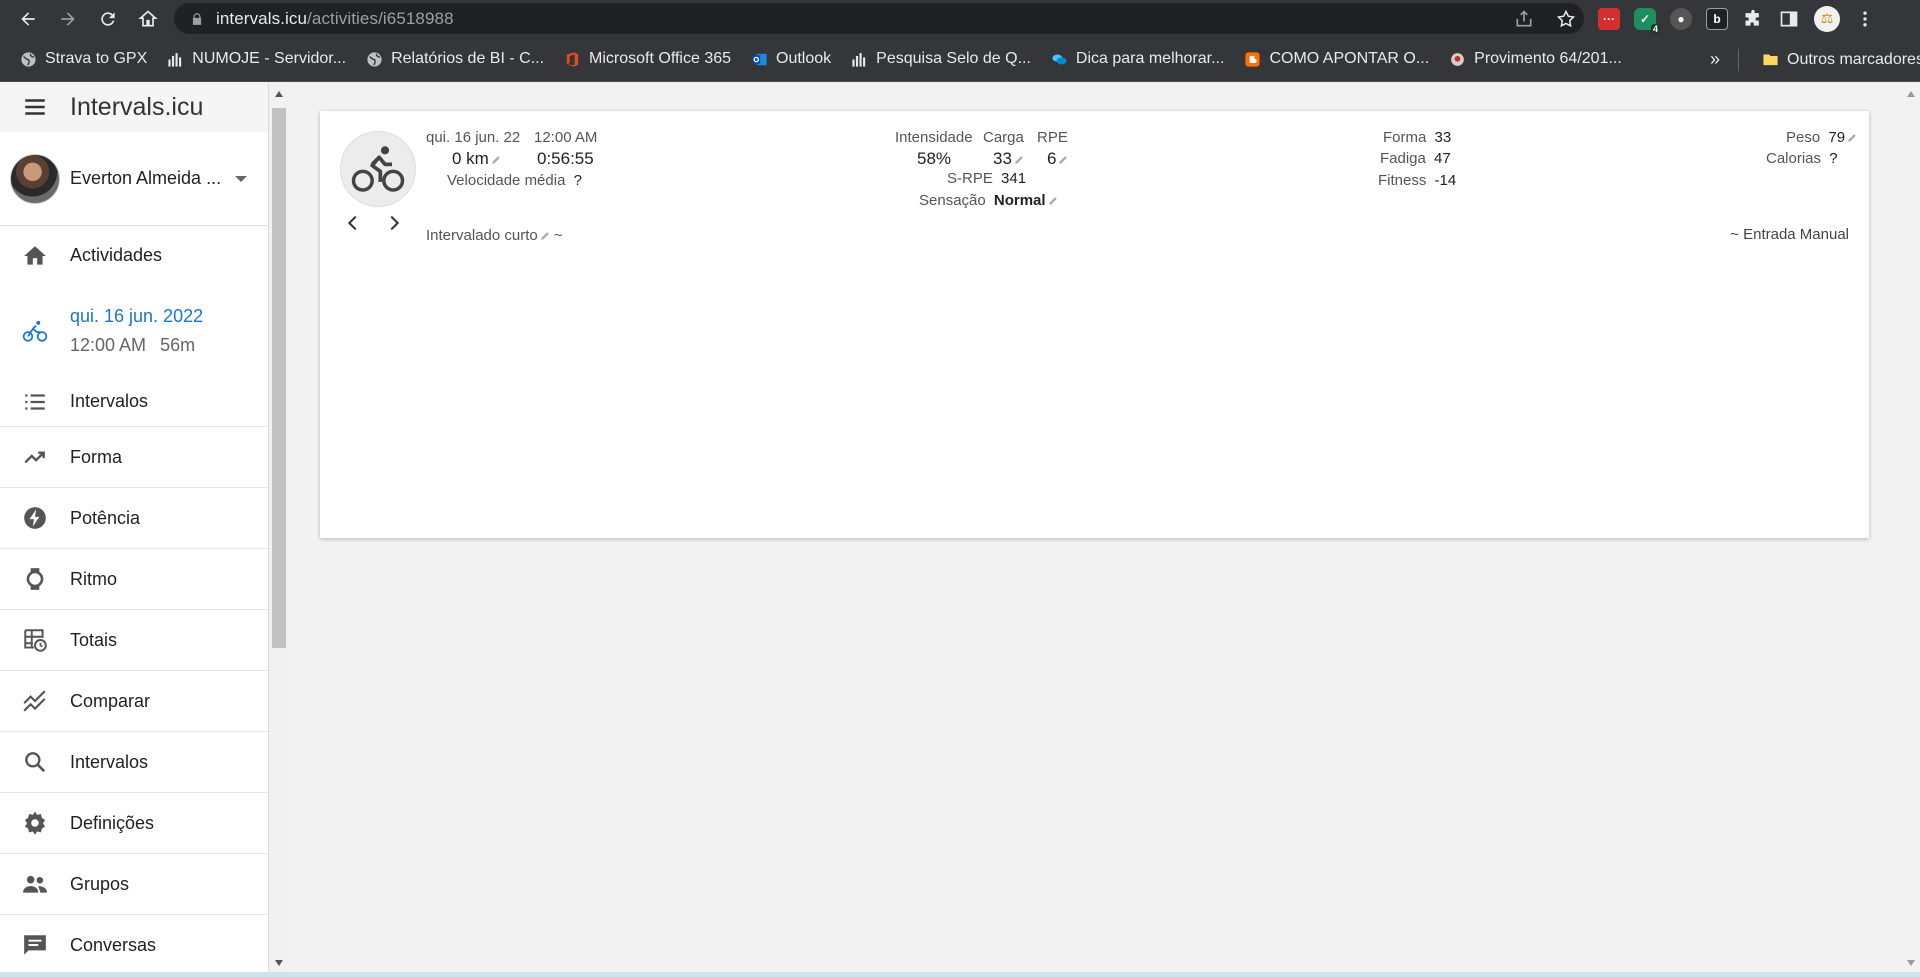 This screenshot has height=977, width=1920. Describe the element at coordinates (134, 762) in the screenshot. I see `sidebar-item-intervalos-search: Intervalos` at that location.